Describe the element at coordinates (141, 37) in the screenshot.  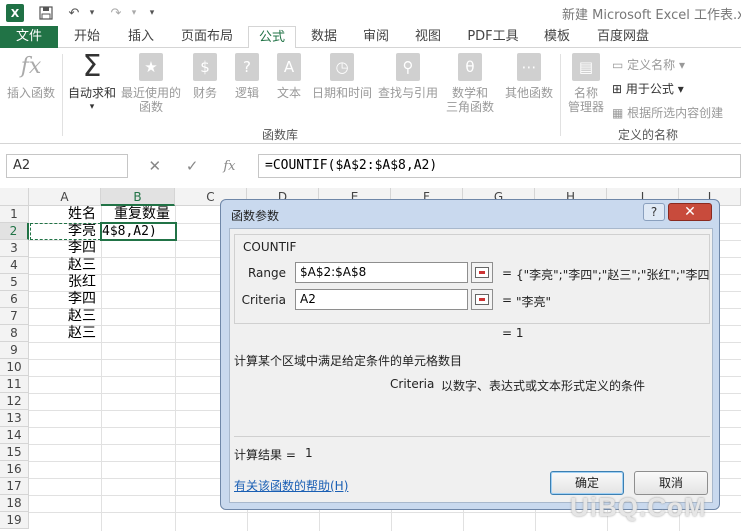
I see `tab-insert: 插入` at that location.